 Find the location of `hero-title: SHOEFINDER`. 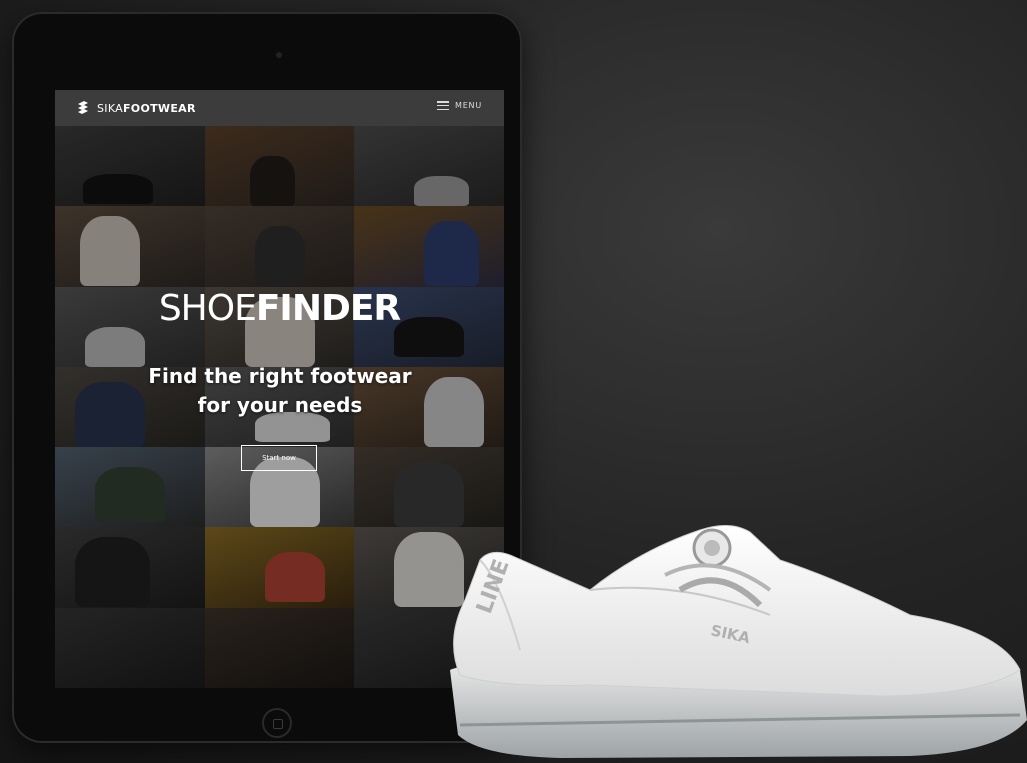

hero-title: SHOEFINDER is located at coordinates (279, 308).